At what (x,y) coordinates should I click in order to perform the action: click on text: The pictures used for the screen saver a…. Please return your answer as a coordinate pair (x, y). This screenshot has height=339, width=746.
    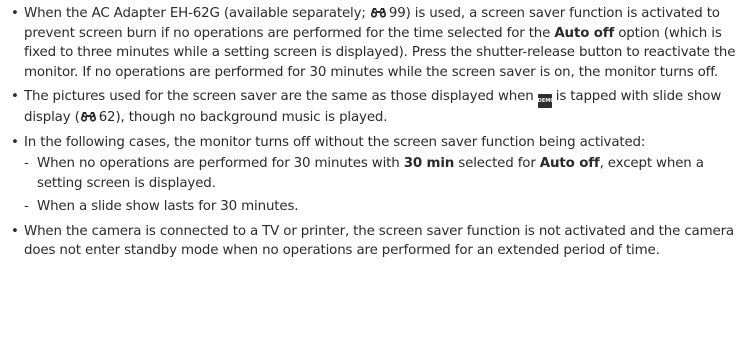
    Looking at the image, I should click on (281, 96).